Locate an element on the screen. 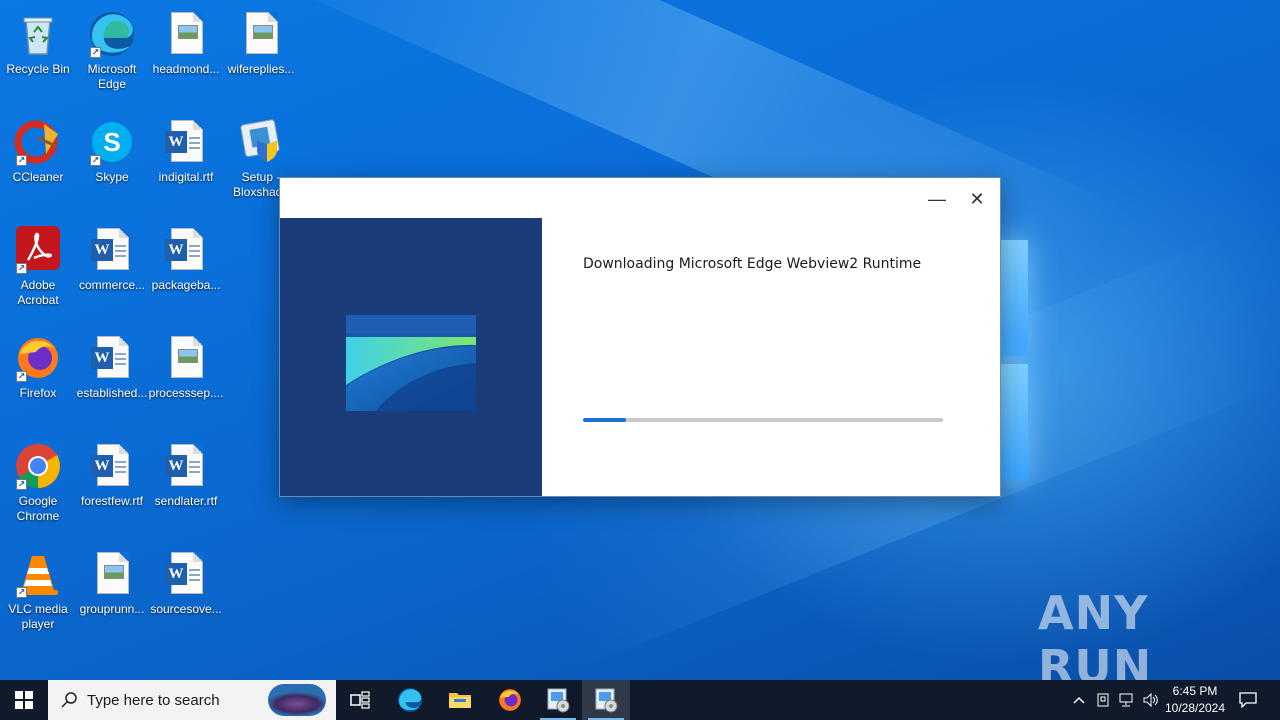 Image resolution: width=1280 pixels, height=720 pixels. adobe-acrobat-icon: ↗ is located at coordinates (38, 250).